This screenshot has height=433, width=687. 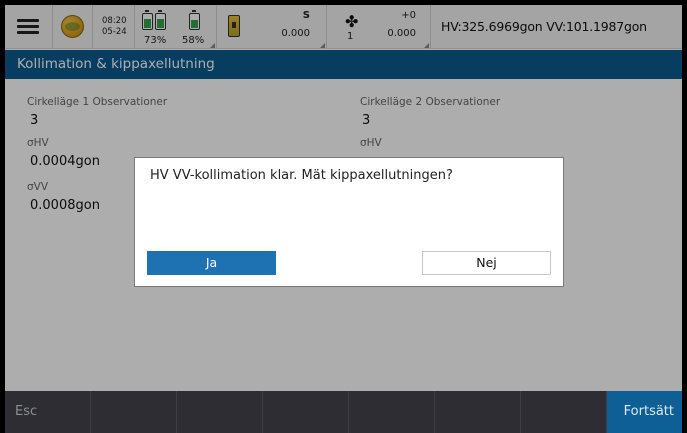 I want to click on bottom-toolbar: Esc Fortsätt, so click(x=343, y=412).